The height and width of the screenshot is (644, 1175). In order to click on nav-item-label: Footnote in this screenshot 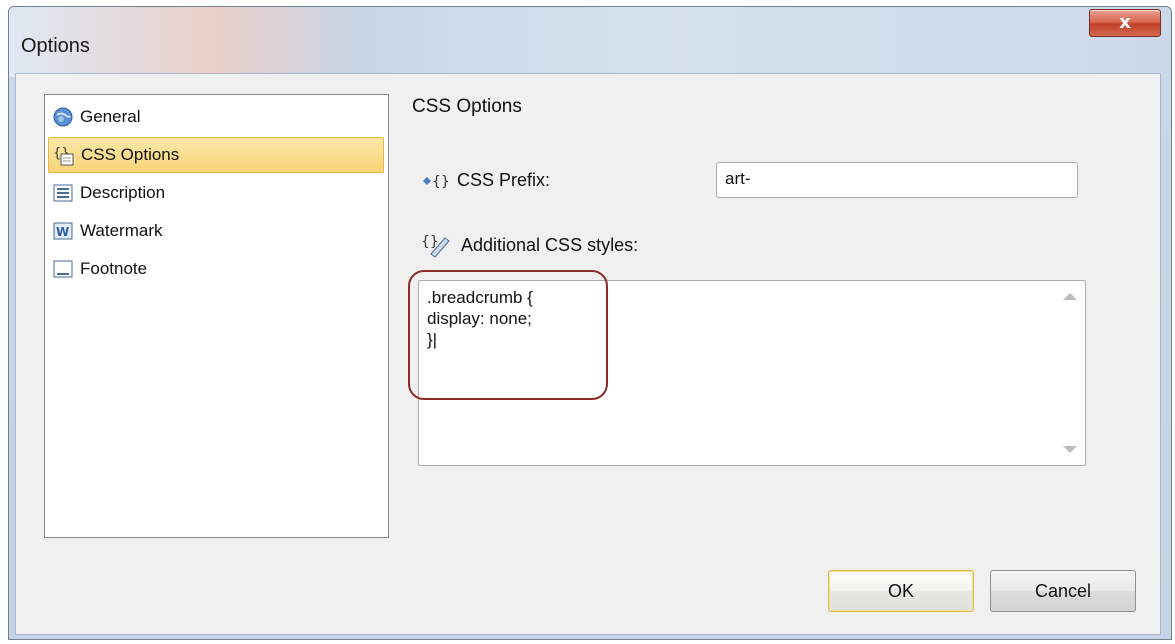, I will do `click(114, 268)`.